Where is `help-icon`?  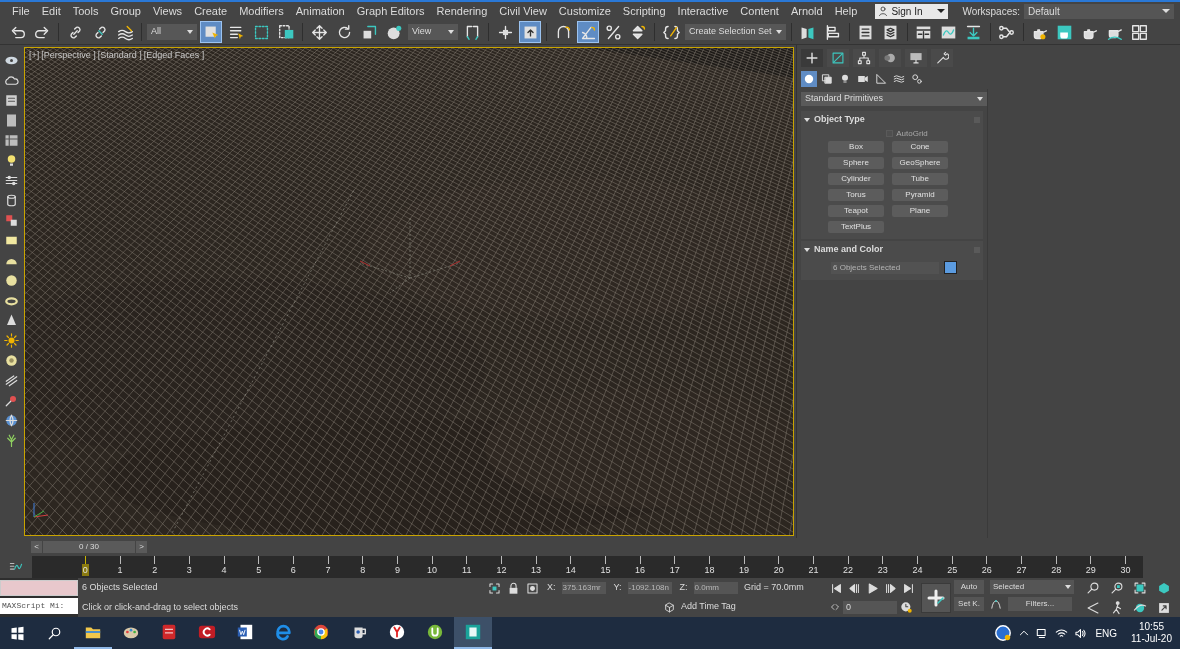
help-icon is located at coordinates (1003, 633).